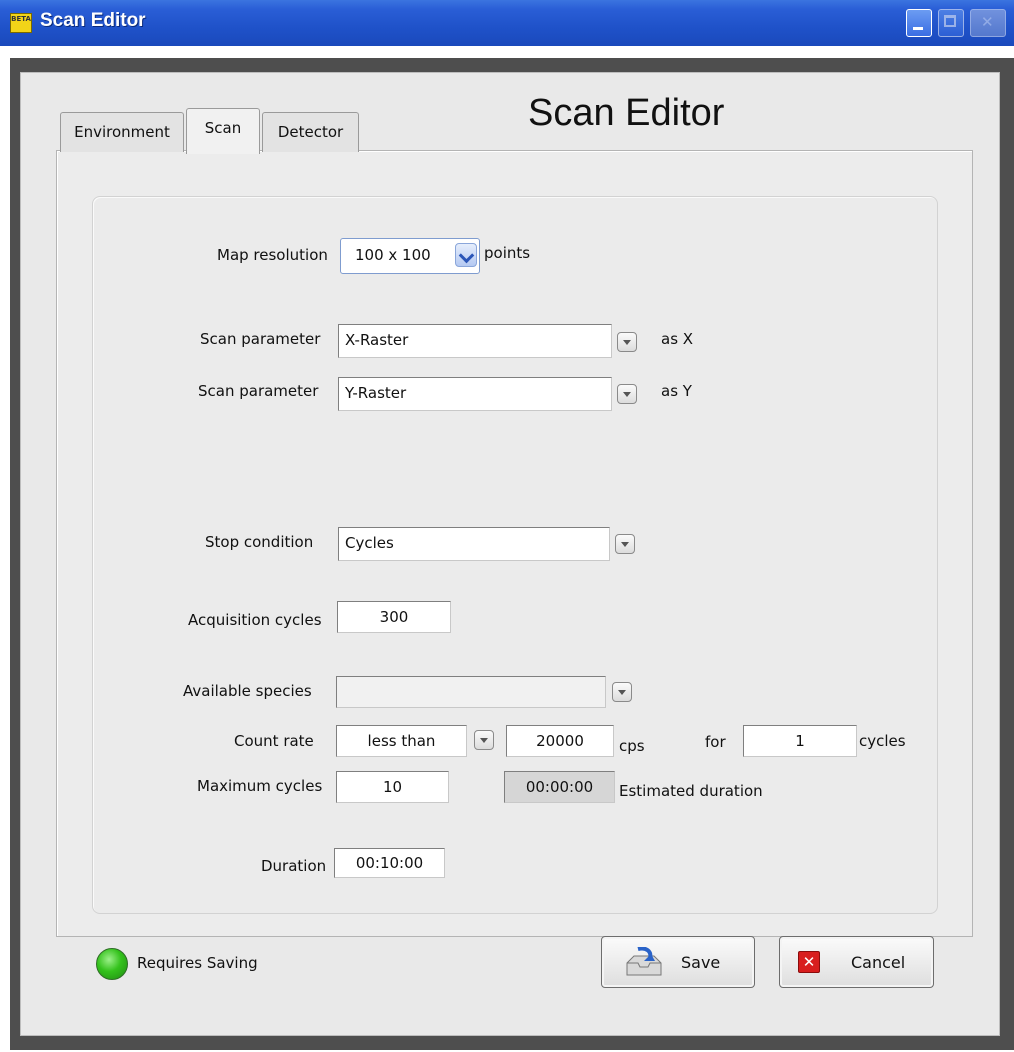  I want to click on scan-parameter-x-label: Scan parameter, so click(260, 339).